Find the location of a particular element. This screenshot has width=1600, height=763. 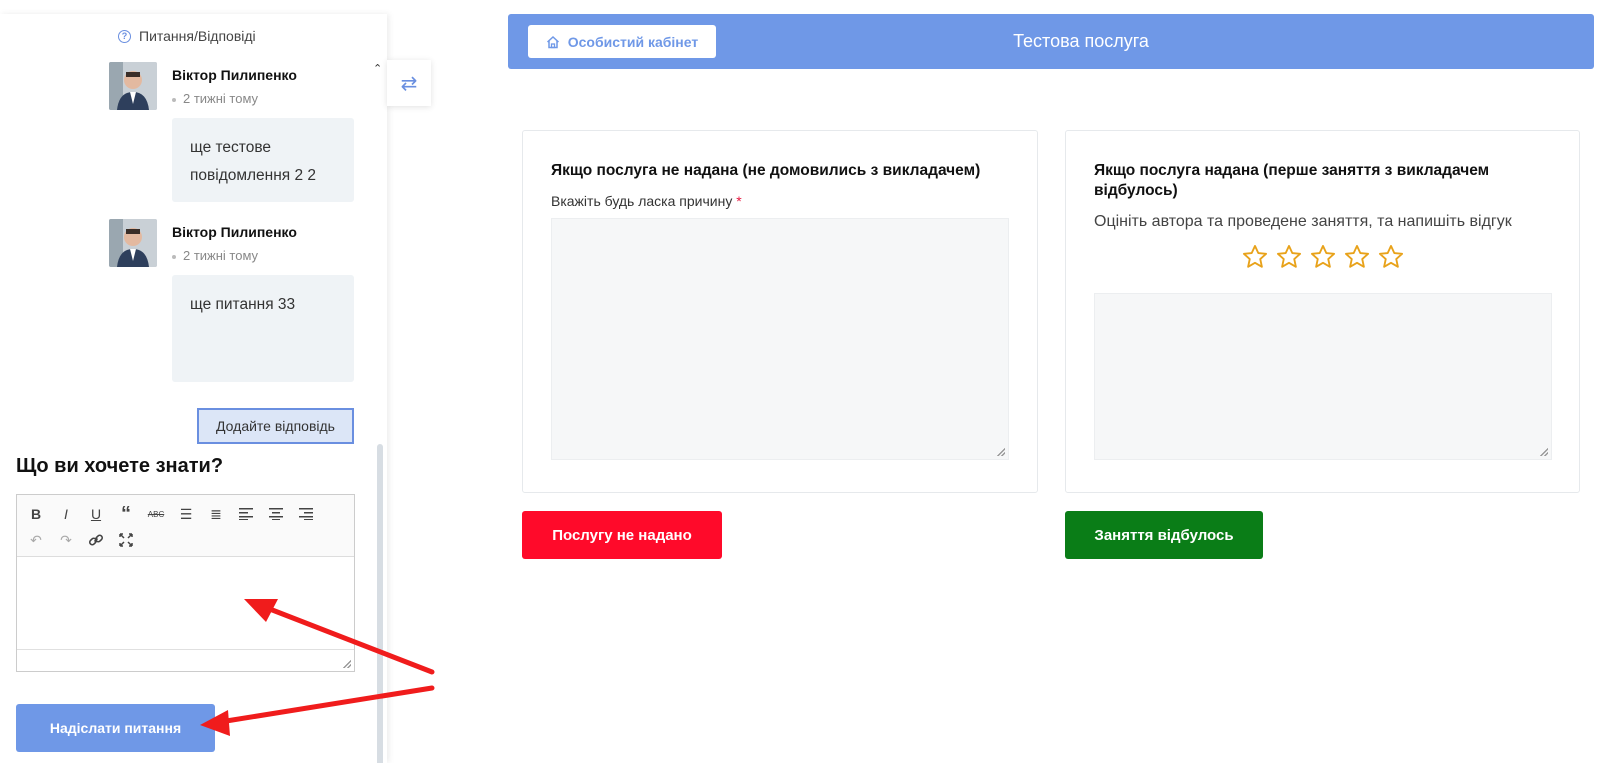

message-bubble: ще питання 33 is located at coordinates (263, 328).